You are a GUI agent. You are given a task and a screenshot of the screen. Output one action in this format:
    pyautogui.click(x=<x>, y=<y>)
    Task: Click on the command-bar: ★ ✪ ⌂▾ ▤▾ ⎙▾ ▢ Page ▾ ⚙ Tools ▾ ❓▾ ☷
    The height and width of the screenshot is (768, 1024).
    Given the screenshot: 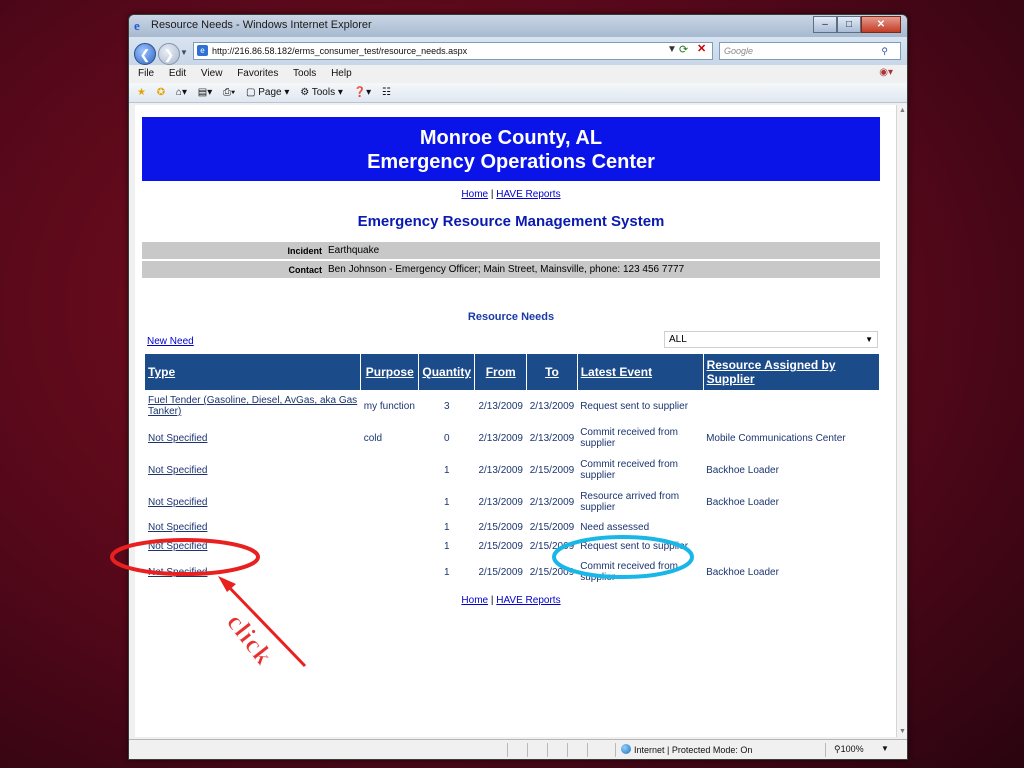 What is the action you would take?
    pyautogui.click(x=518, y=93)
    